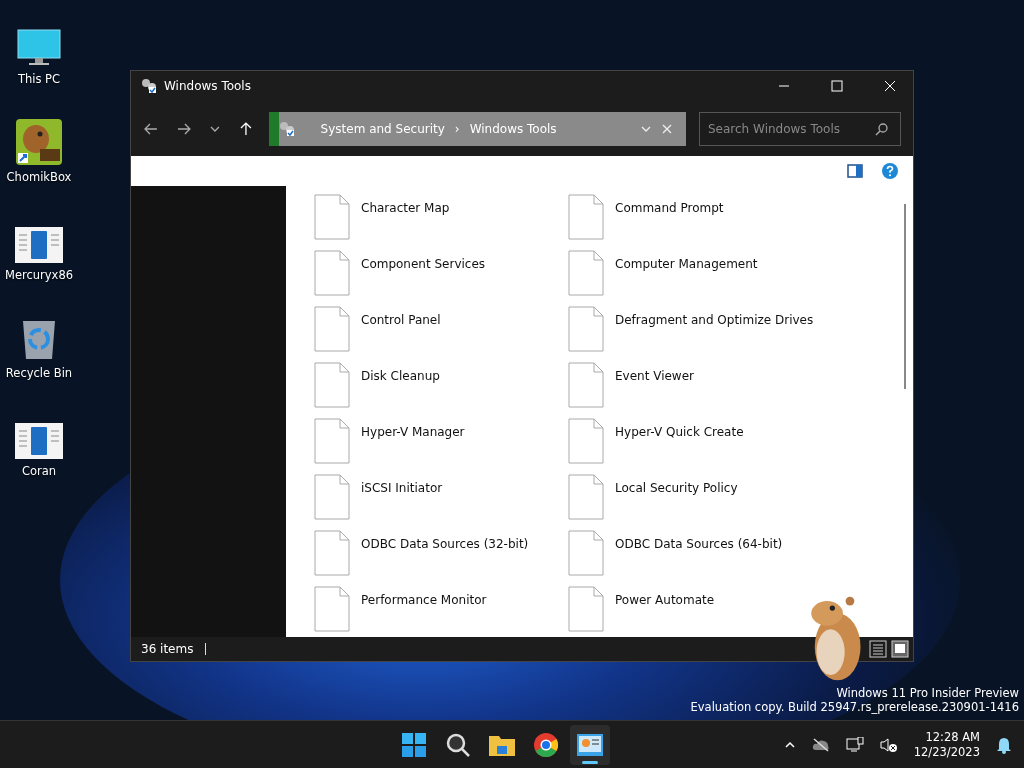  What do you see at coordinates (39, 142) in the screenshot?
I see `hamster-app-icon` at bounding box center [39, 142].